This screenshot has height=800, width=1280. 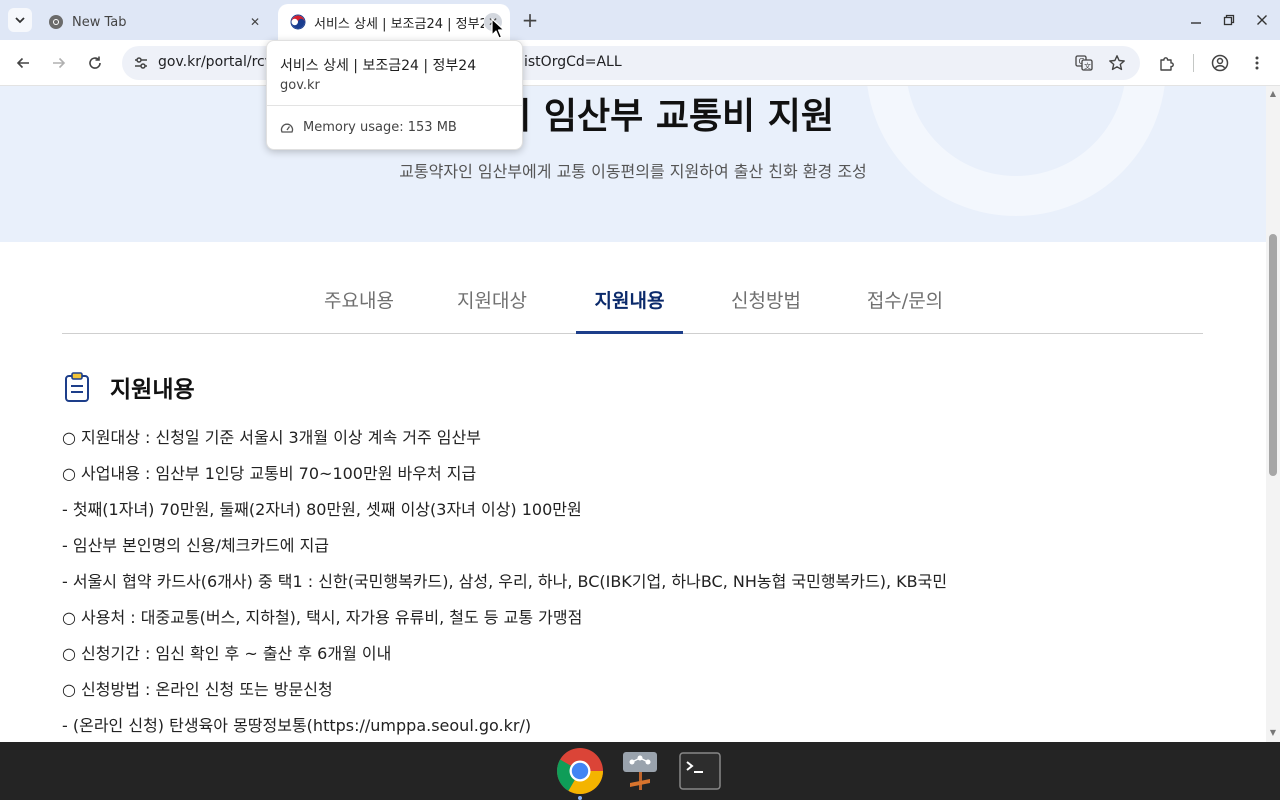 I want to click on hover-card-memory: Memory usage: 153 MB, so click(x=368, y=127).